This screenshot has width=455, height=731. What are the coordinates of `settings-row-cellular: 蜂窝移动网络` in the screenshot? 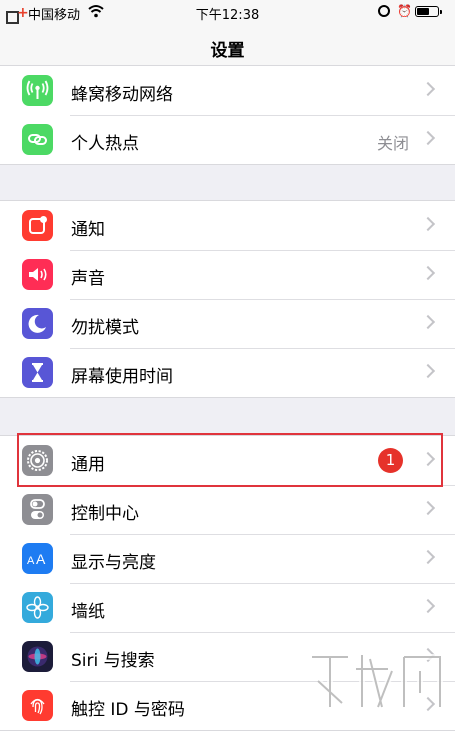 It's located at (227, 90).